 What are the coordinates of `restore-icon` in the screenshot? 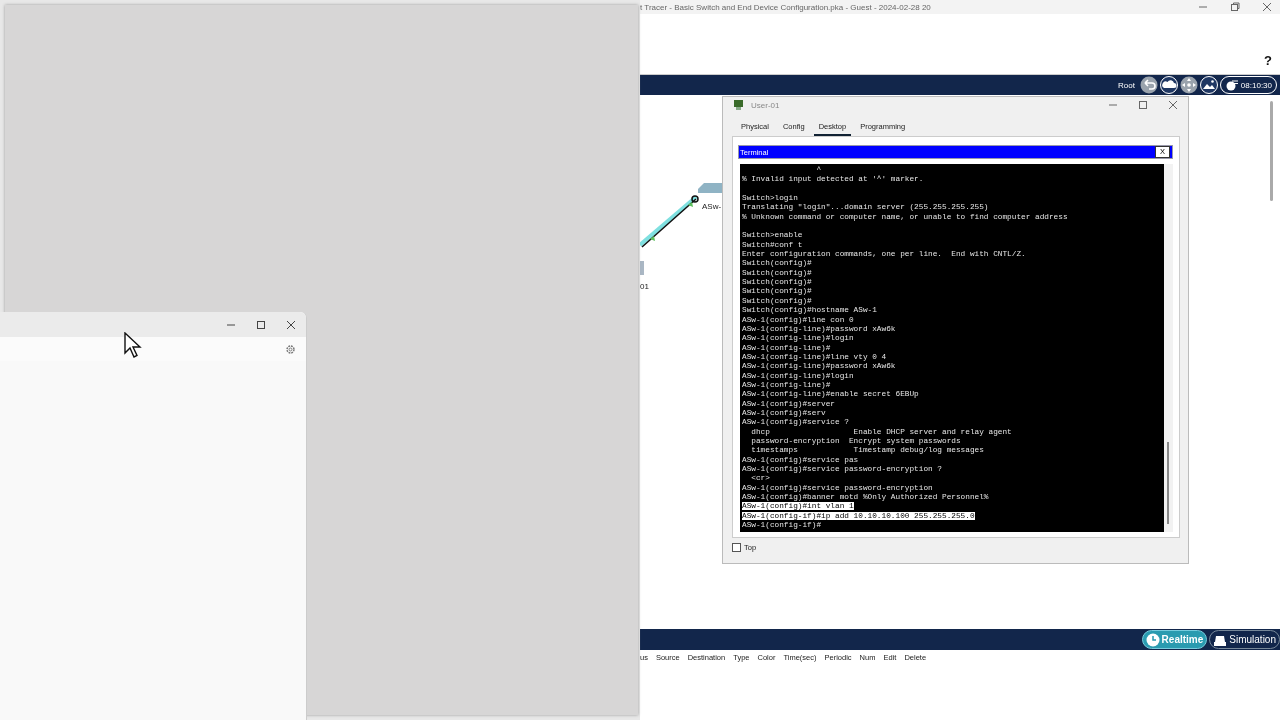 It's located at (1235, 7).